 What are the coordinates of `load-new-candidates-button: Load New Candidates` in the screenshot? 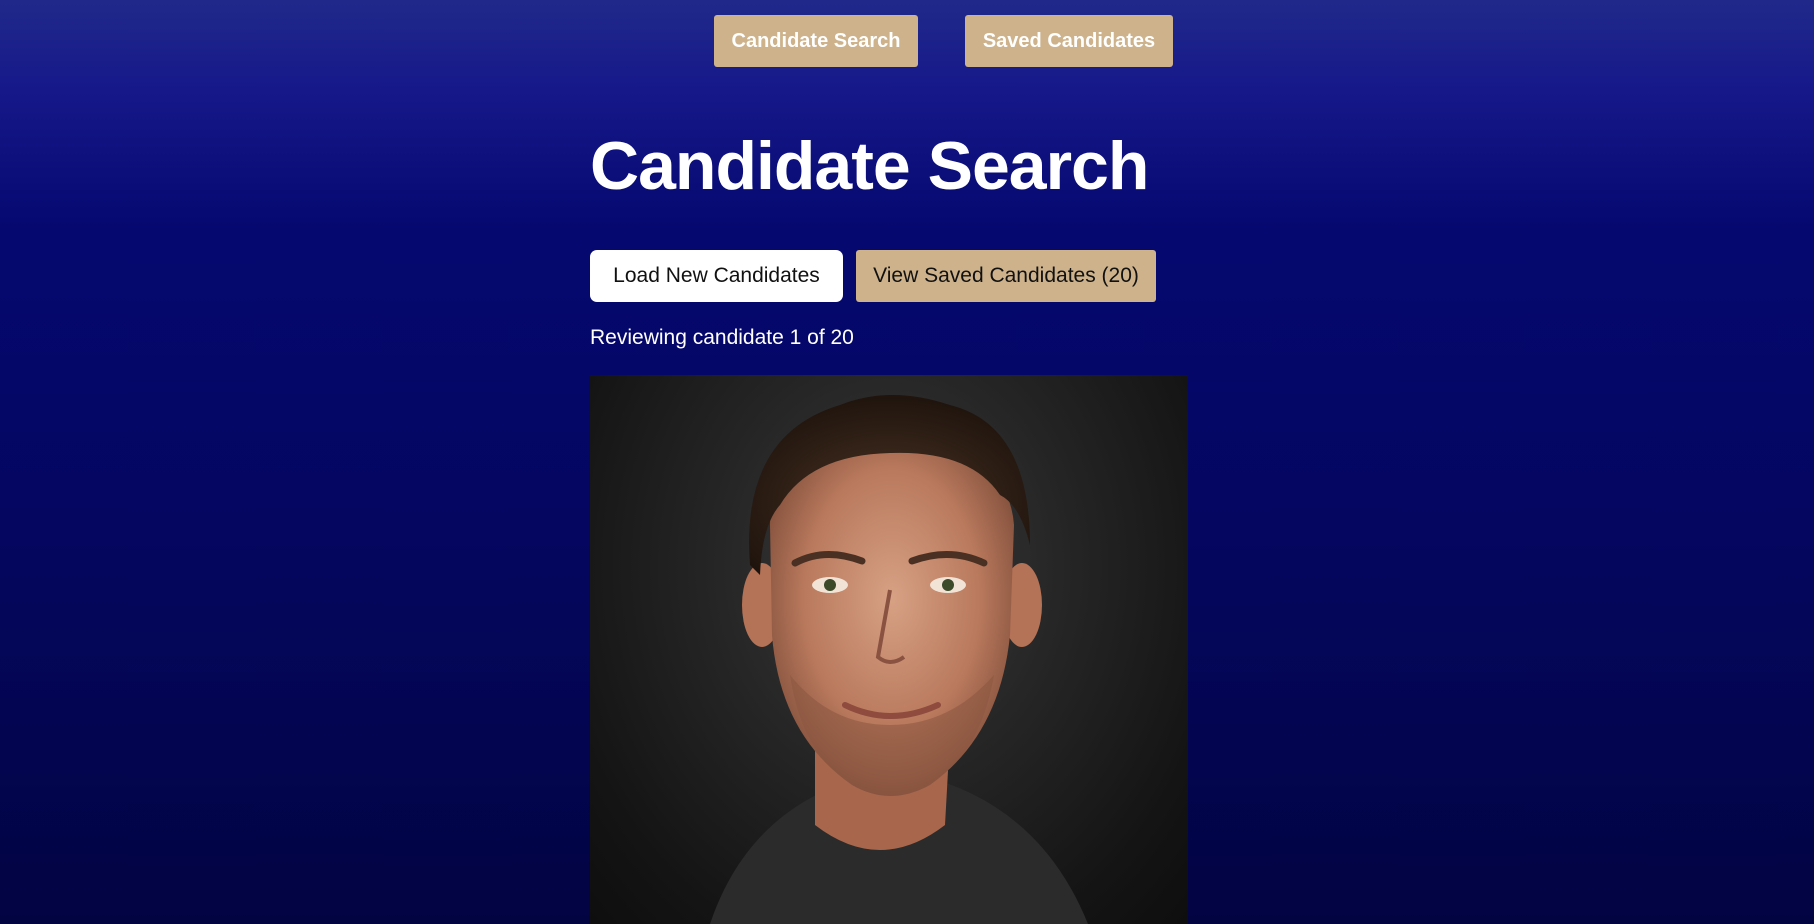 It's located at (716, 276).